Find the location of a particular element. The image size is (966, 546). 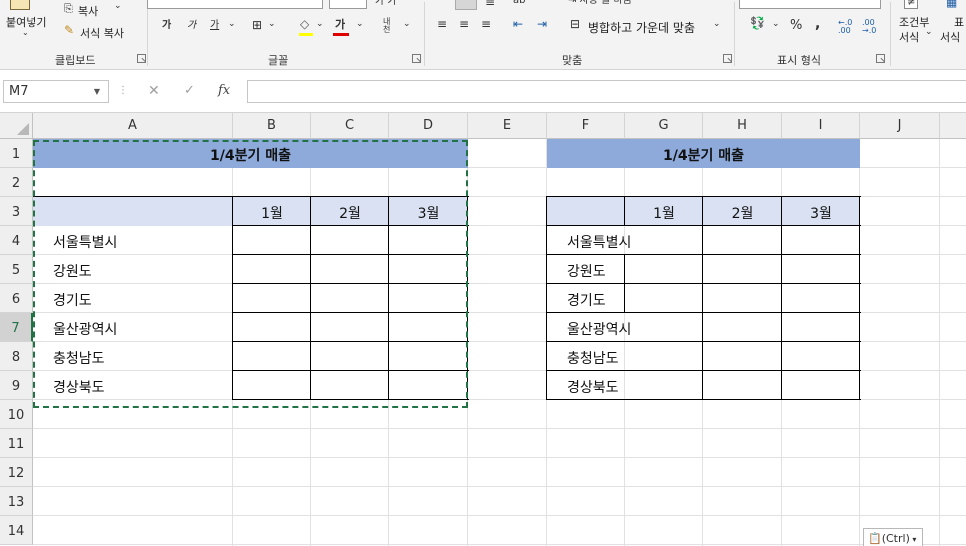

merge-icon: ⊟ is located at coordinates (575, 24).